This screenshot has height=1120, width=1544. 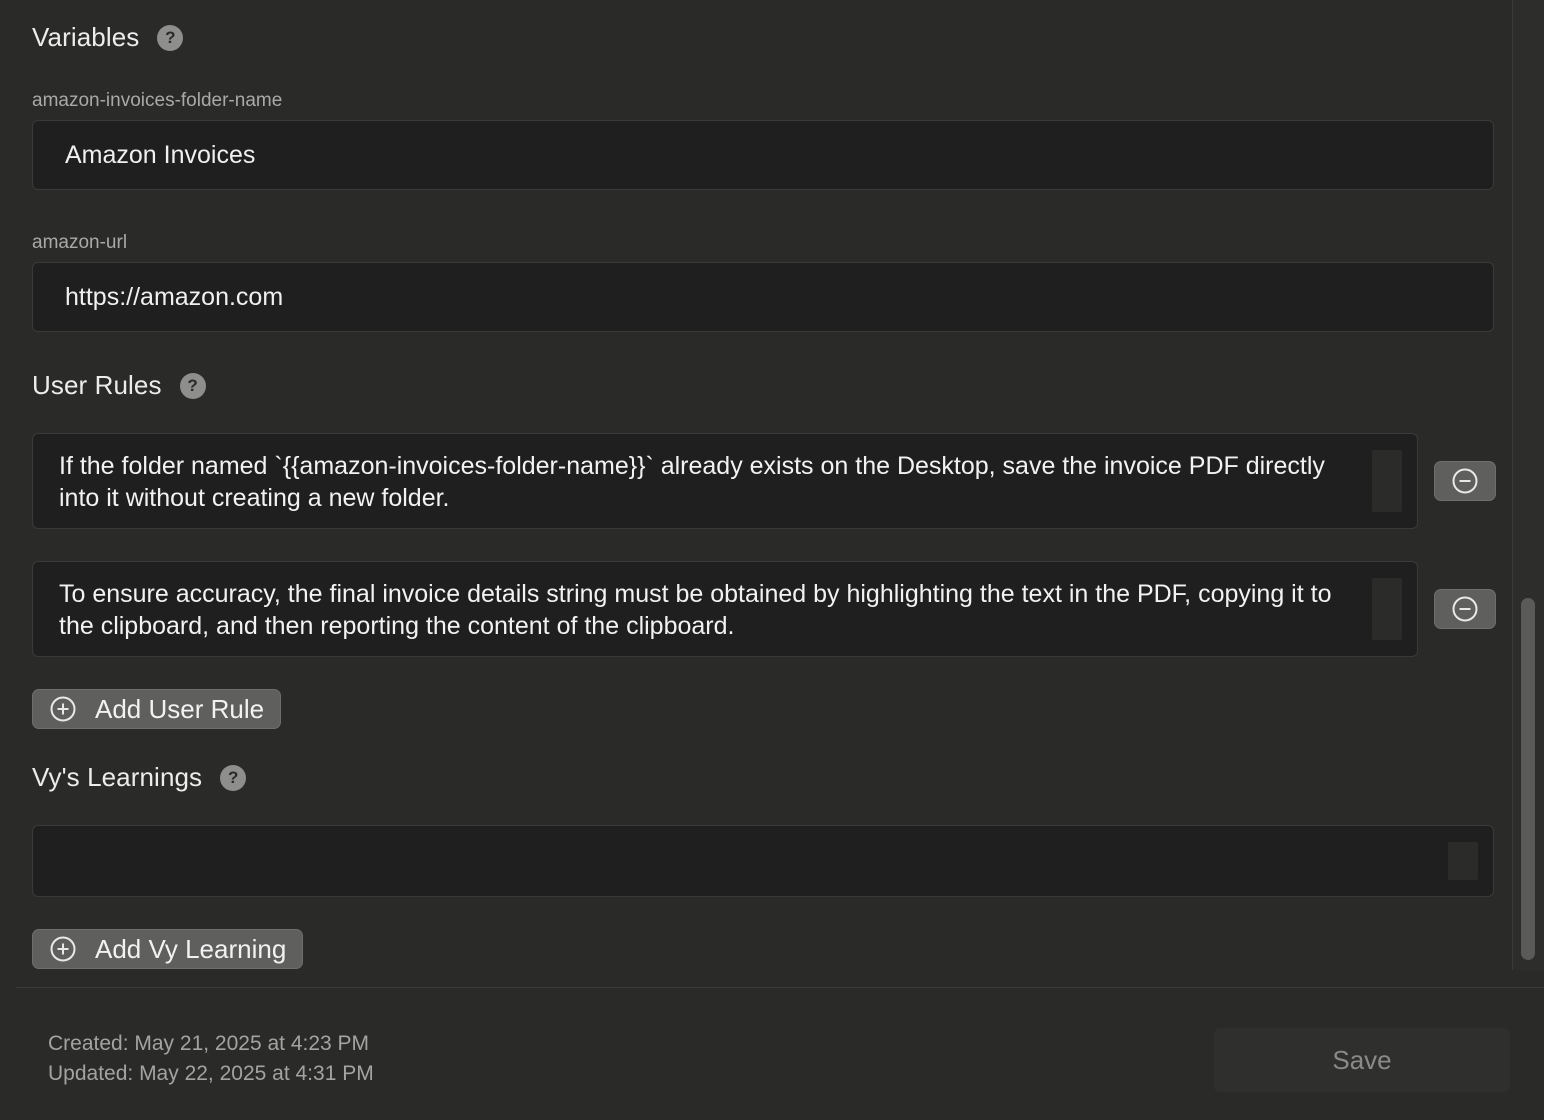 I want to click on add-vy-learning-label: Add Vy Learning, so click(x=191, y=948).